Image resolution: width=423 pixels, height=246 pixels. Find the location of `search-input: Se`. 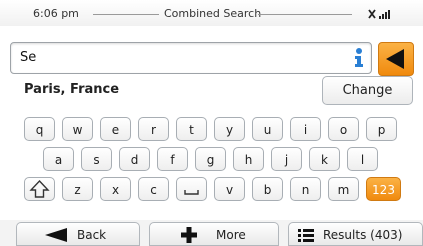

search-input: Se is located at coordinates (191, 58).